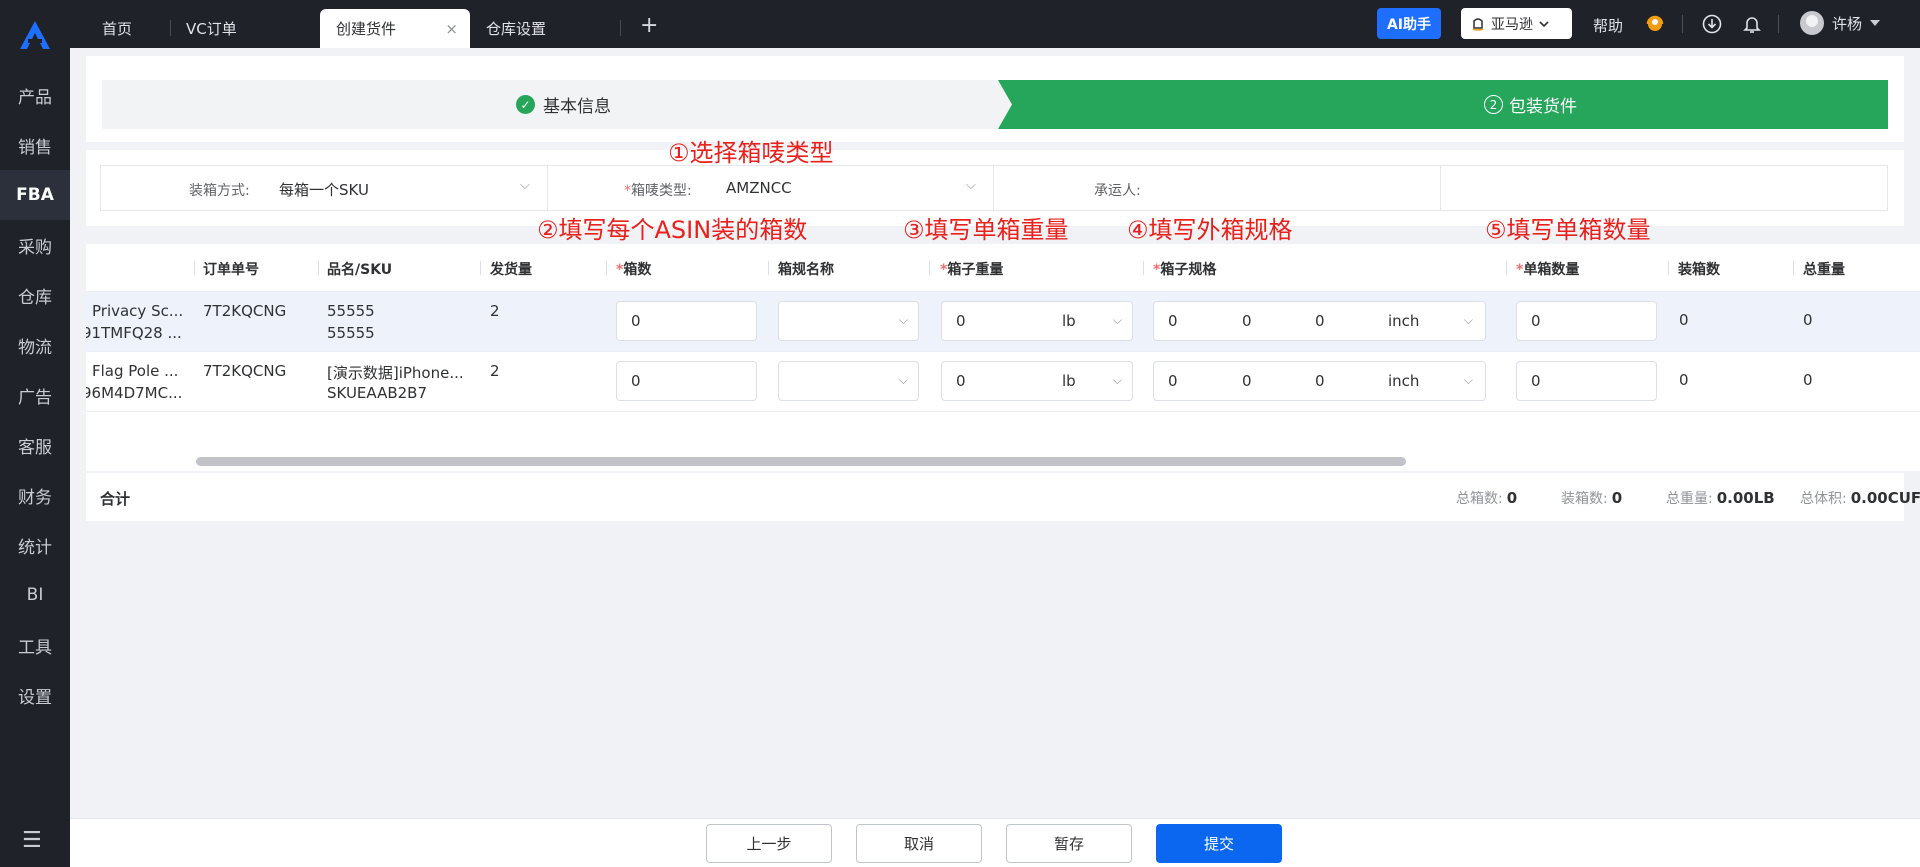  What do you see at coordinates (1003, 497) in the screenshot?
I see `summary-bar: 合计 总箱数:0 装箱数:0 总重量:0.00LB 总体积:0.00CUFT` at bounding box center [1003, 497].